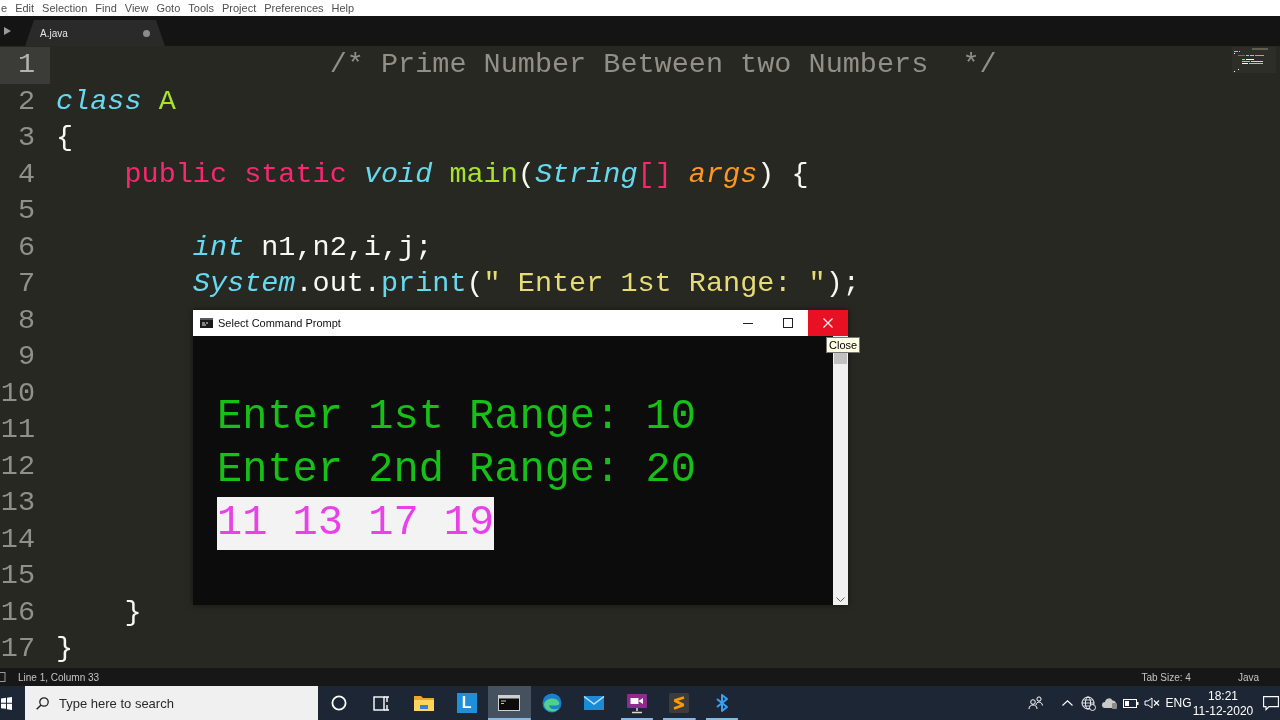 The height and width of the screenshot is (720, 1280). Describe the element at coordinates (294, 8) in the screenshot. I see `menu-item: Preferences` at that location.